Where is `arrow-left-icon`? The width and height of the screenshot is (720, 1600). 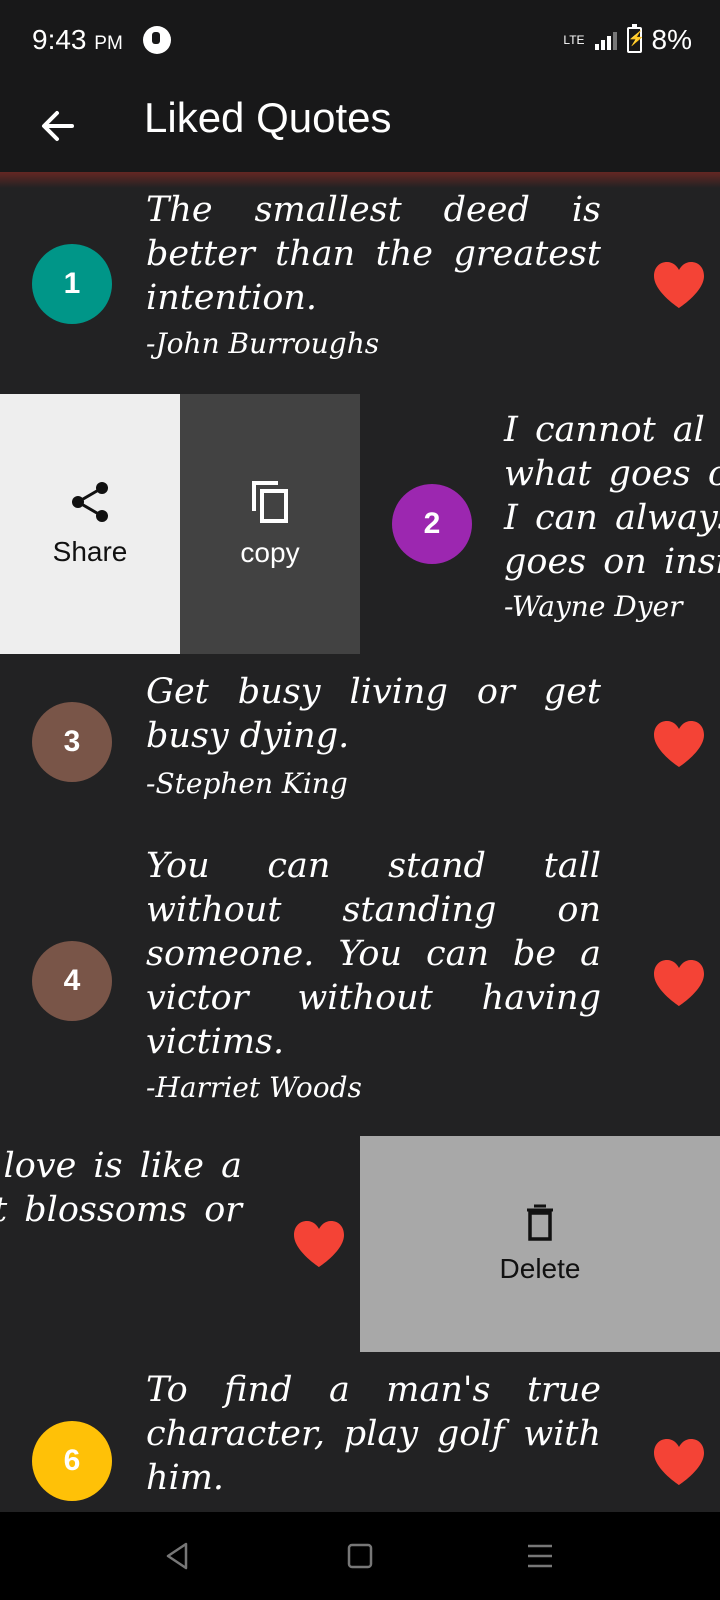 arrow-left-icon is located at coordinates (61, 126).